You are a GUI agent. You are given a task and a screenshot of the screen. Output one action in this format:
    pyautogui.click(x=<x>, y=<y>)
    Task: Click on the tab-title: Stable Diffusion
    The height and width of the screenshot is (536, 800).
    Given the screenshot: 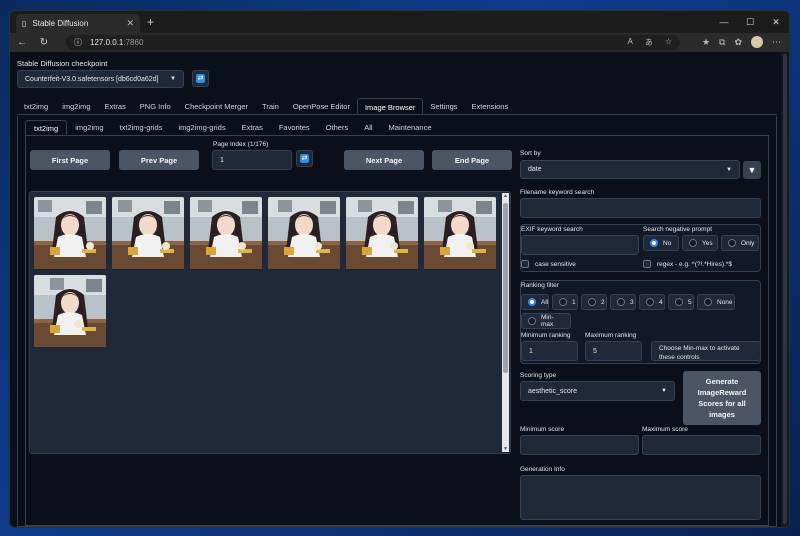 What is the action you would take?
    pyautogui.click(x=60, y=23)
    